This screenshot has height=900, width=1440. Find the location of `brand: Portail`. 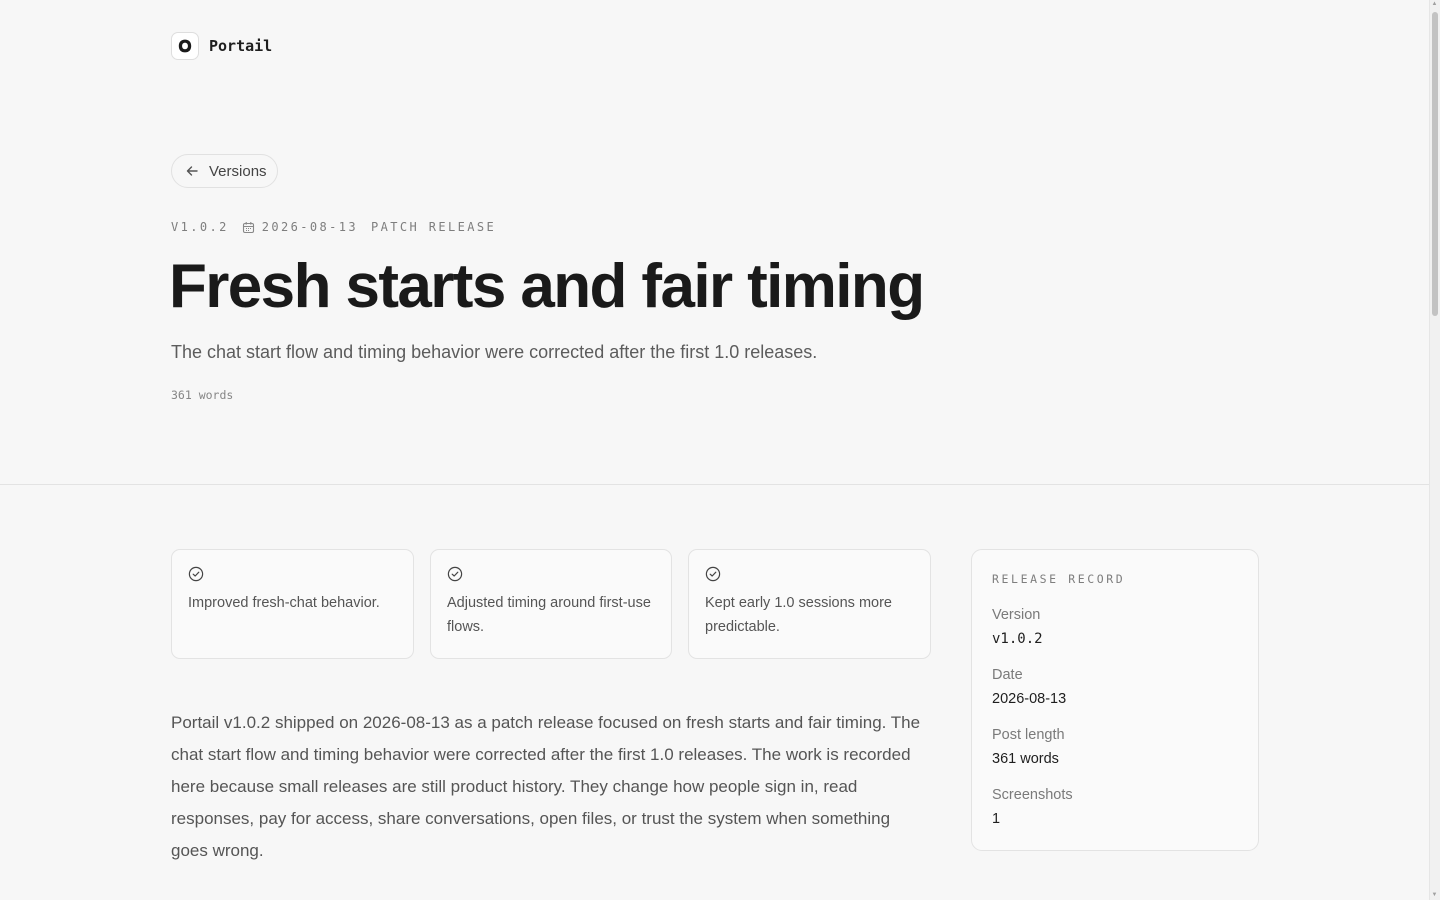

brand: Portail is located at coordinates (221, 46).